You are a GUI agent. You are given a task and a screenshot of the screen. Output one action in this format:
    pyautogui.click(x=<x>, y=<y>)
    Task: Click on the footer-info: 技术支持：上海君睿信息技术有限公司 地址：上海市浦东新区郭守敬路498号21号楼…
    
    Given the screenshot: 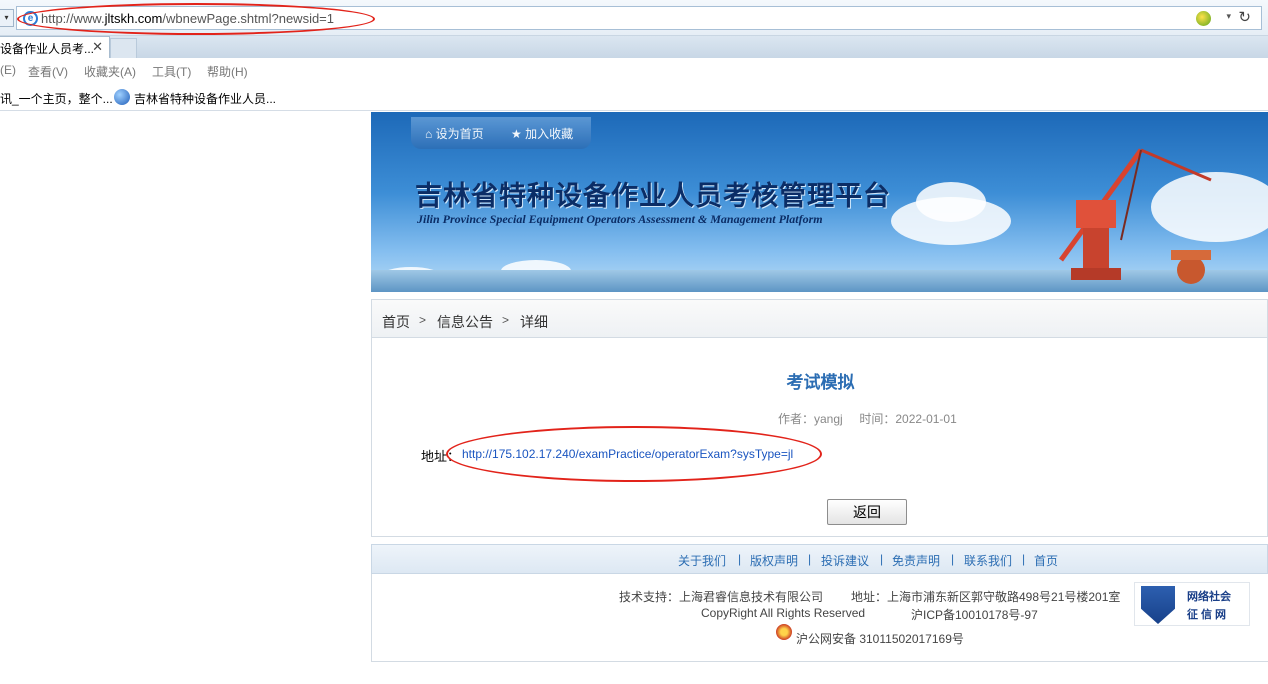 What is the action you would take?
    pyautogui.click(x=819, y=618)
    